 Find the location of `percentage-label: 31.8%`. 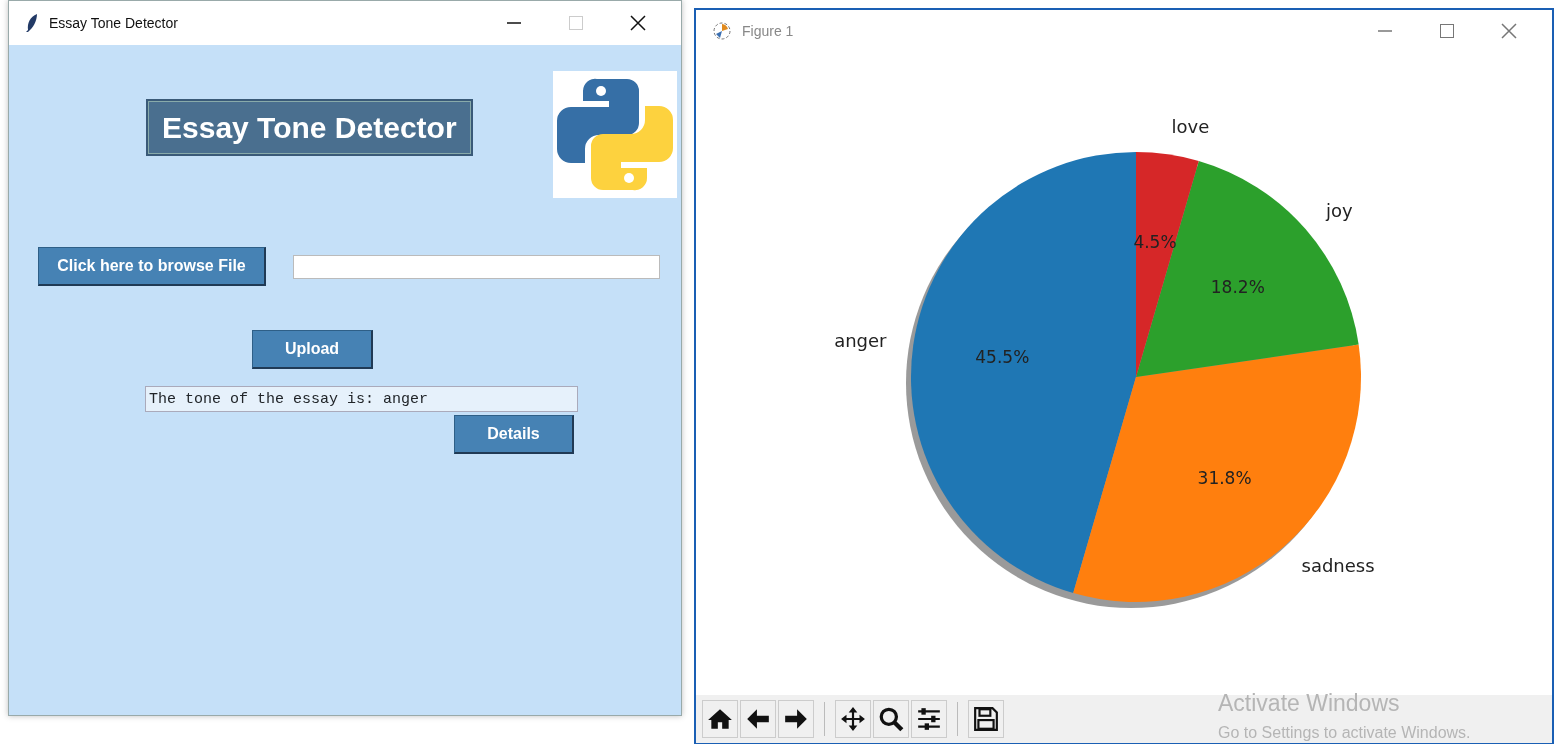

percentage-label: 31.8% is located at coordinates (1224, 477).